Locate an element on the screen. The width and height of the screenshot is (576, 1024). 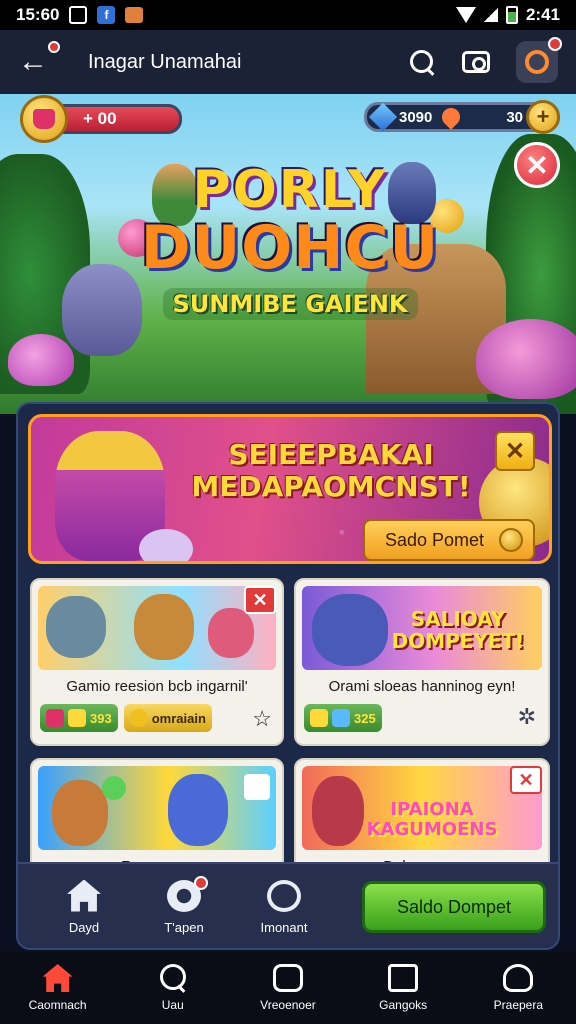
card-art-text: IPAIONA KAGUMOENS is located at coordinates (432, 819).